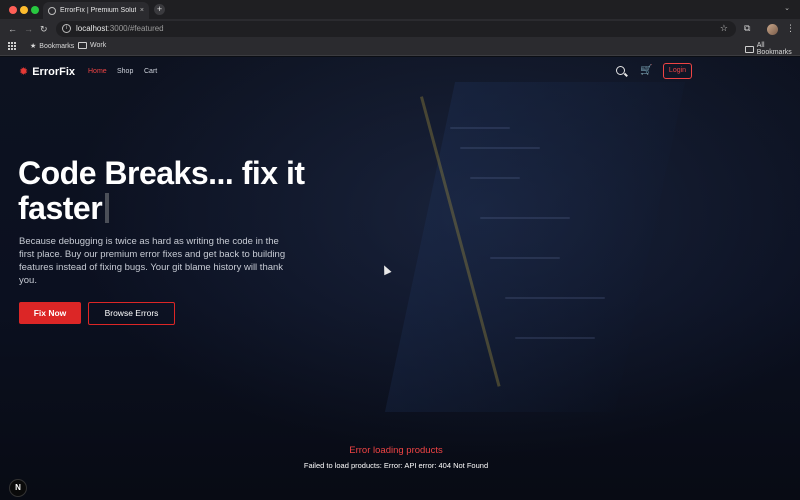 The width and height of the screenshot is (800, 500). I want to click on nextjs-dev-badge: N, so click(18, 488).